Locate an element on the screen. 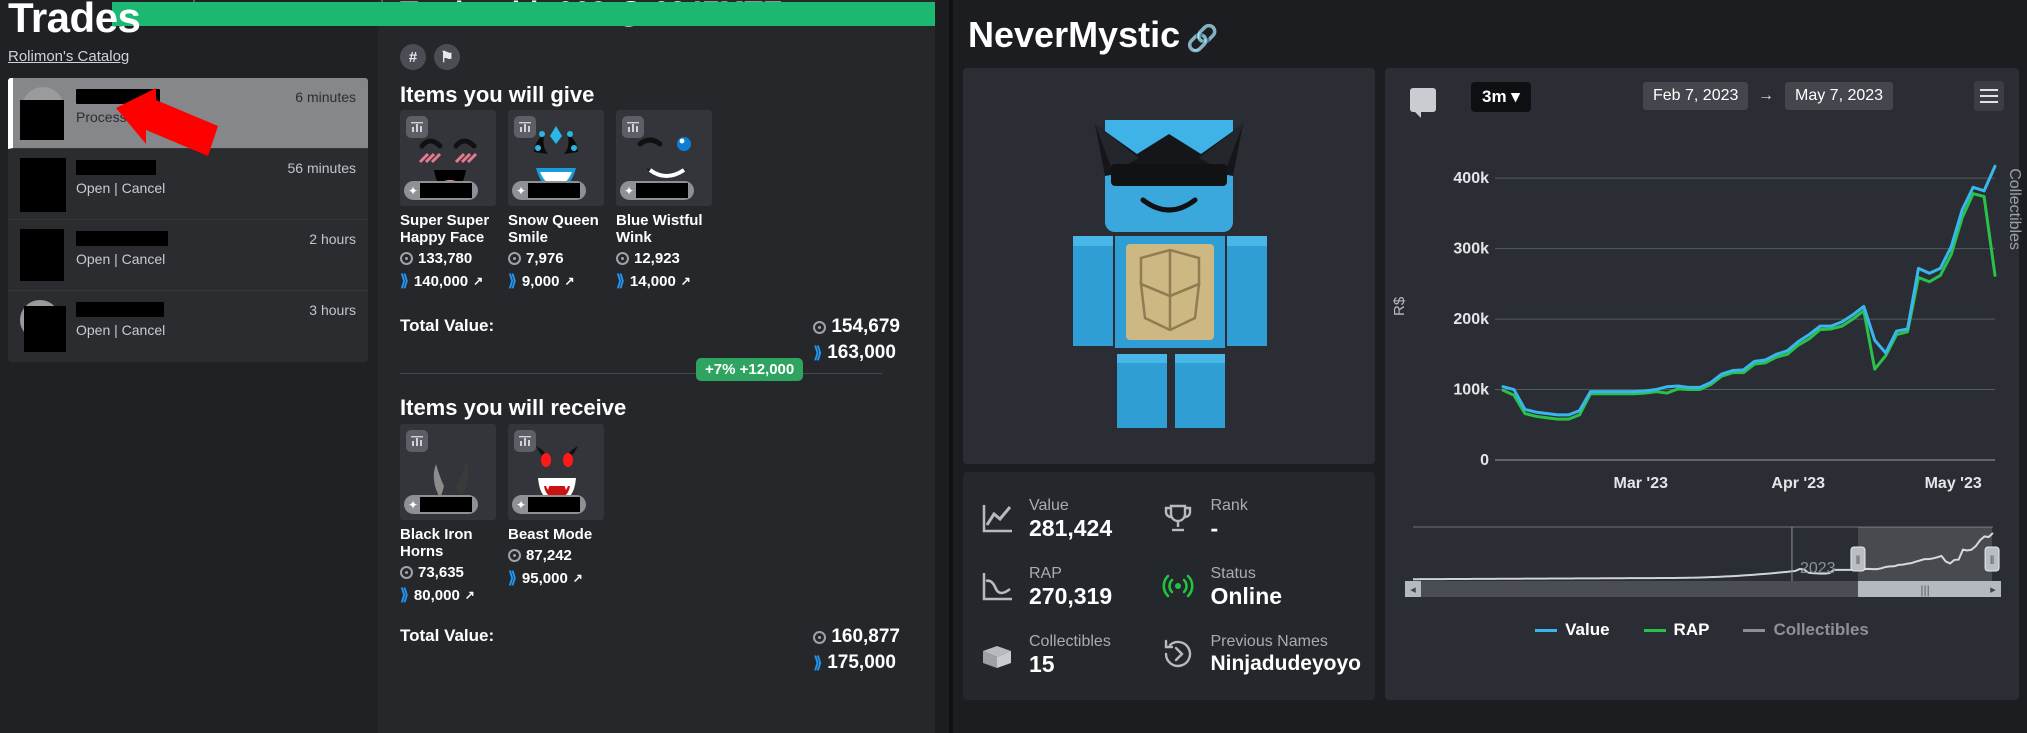  stat-status: Status Online is located at coordinates (1259, 586).